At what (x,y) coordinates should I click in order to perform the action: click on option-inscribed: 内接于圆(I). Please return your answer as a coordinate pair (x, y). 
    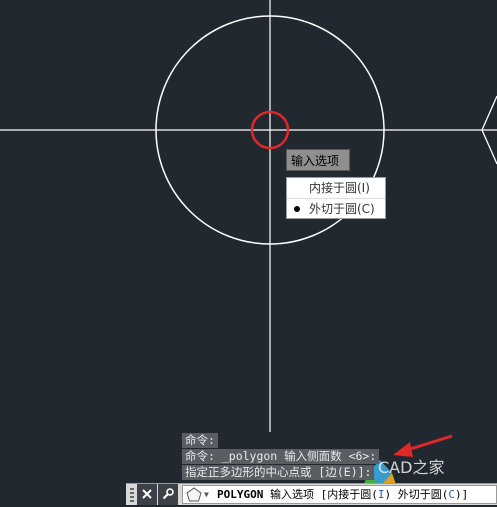
    Looking at the image, I should click on (336, 188).